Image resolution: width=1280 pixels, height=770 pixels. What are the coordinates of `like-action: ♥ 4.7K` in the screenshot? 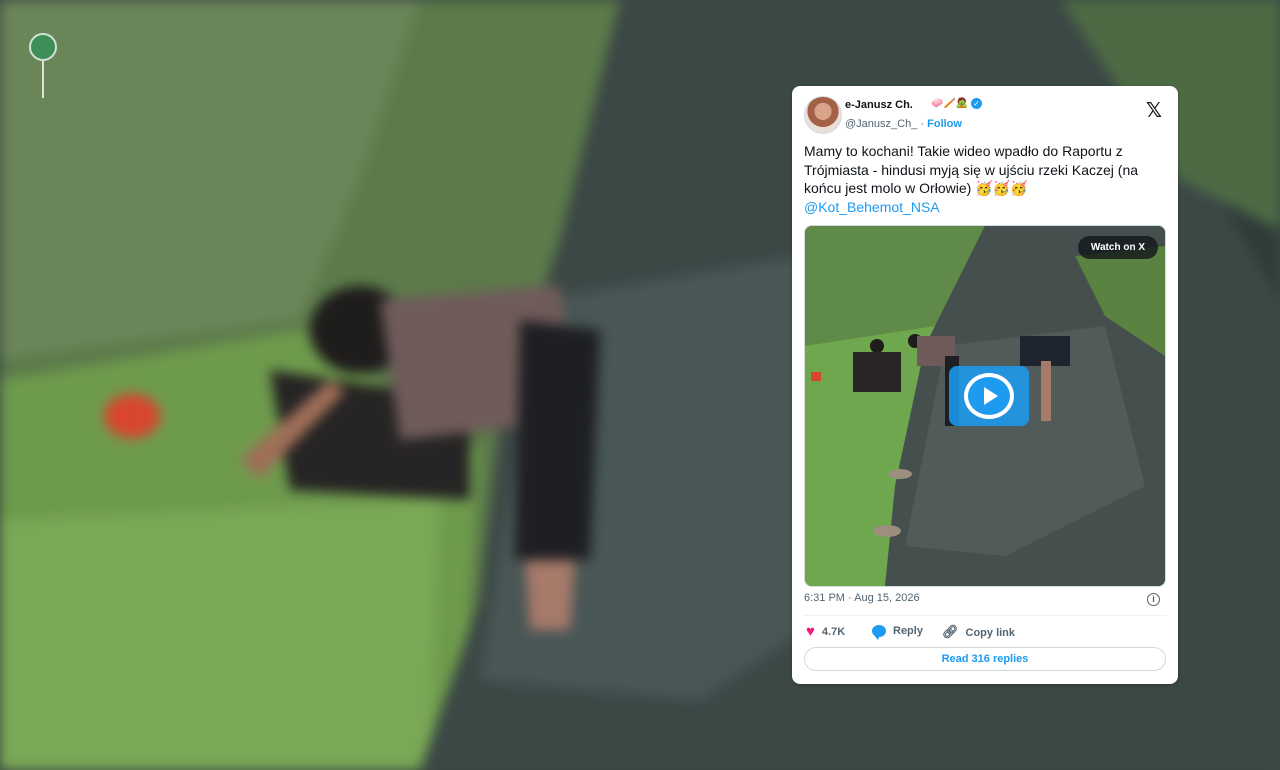 It's located at (826, 631).